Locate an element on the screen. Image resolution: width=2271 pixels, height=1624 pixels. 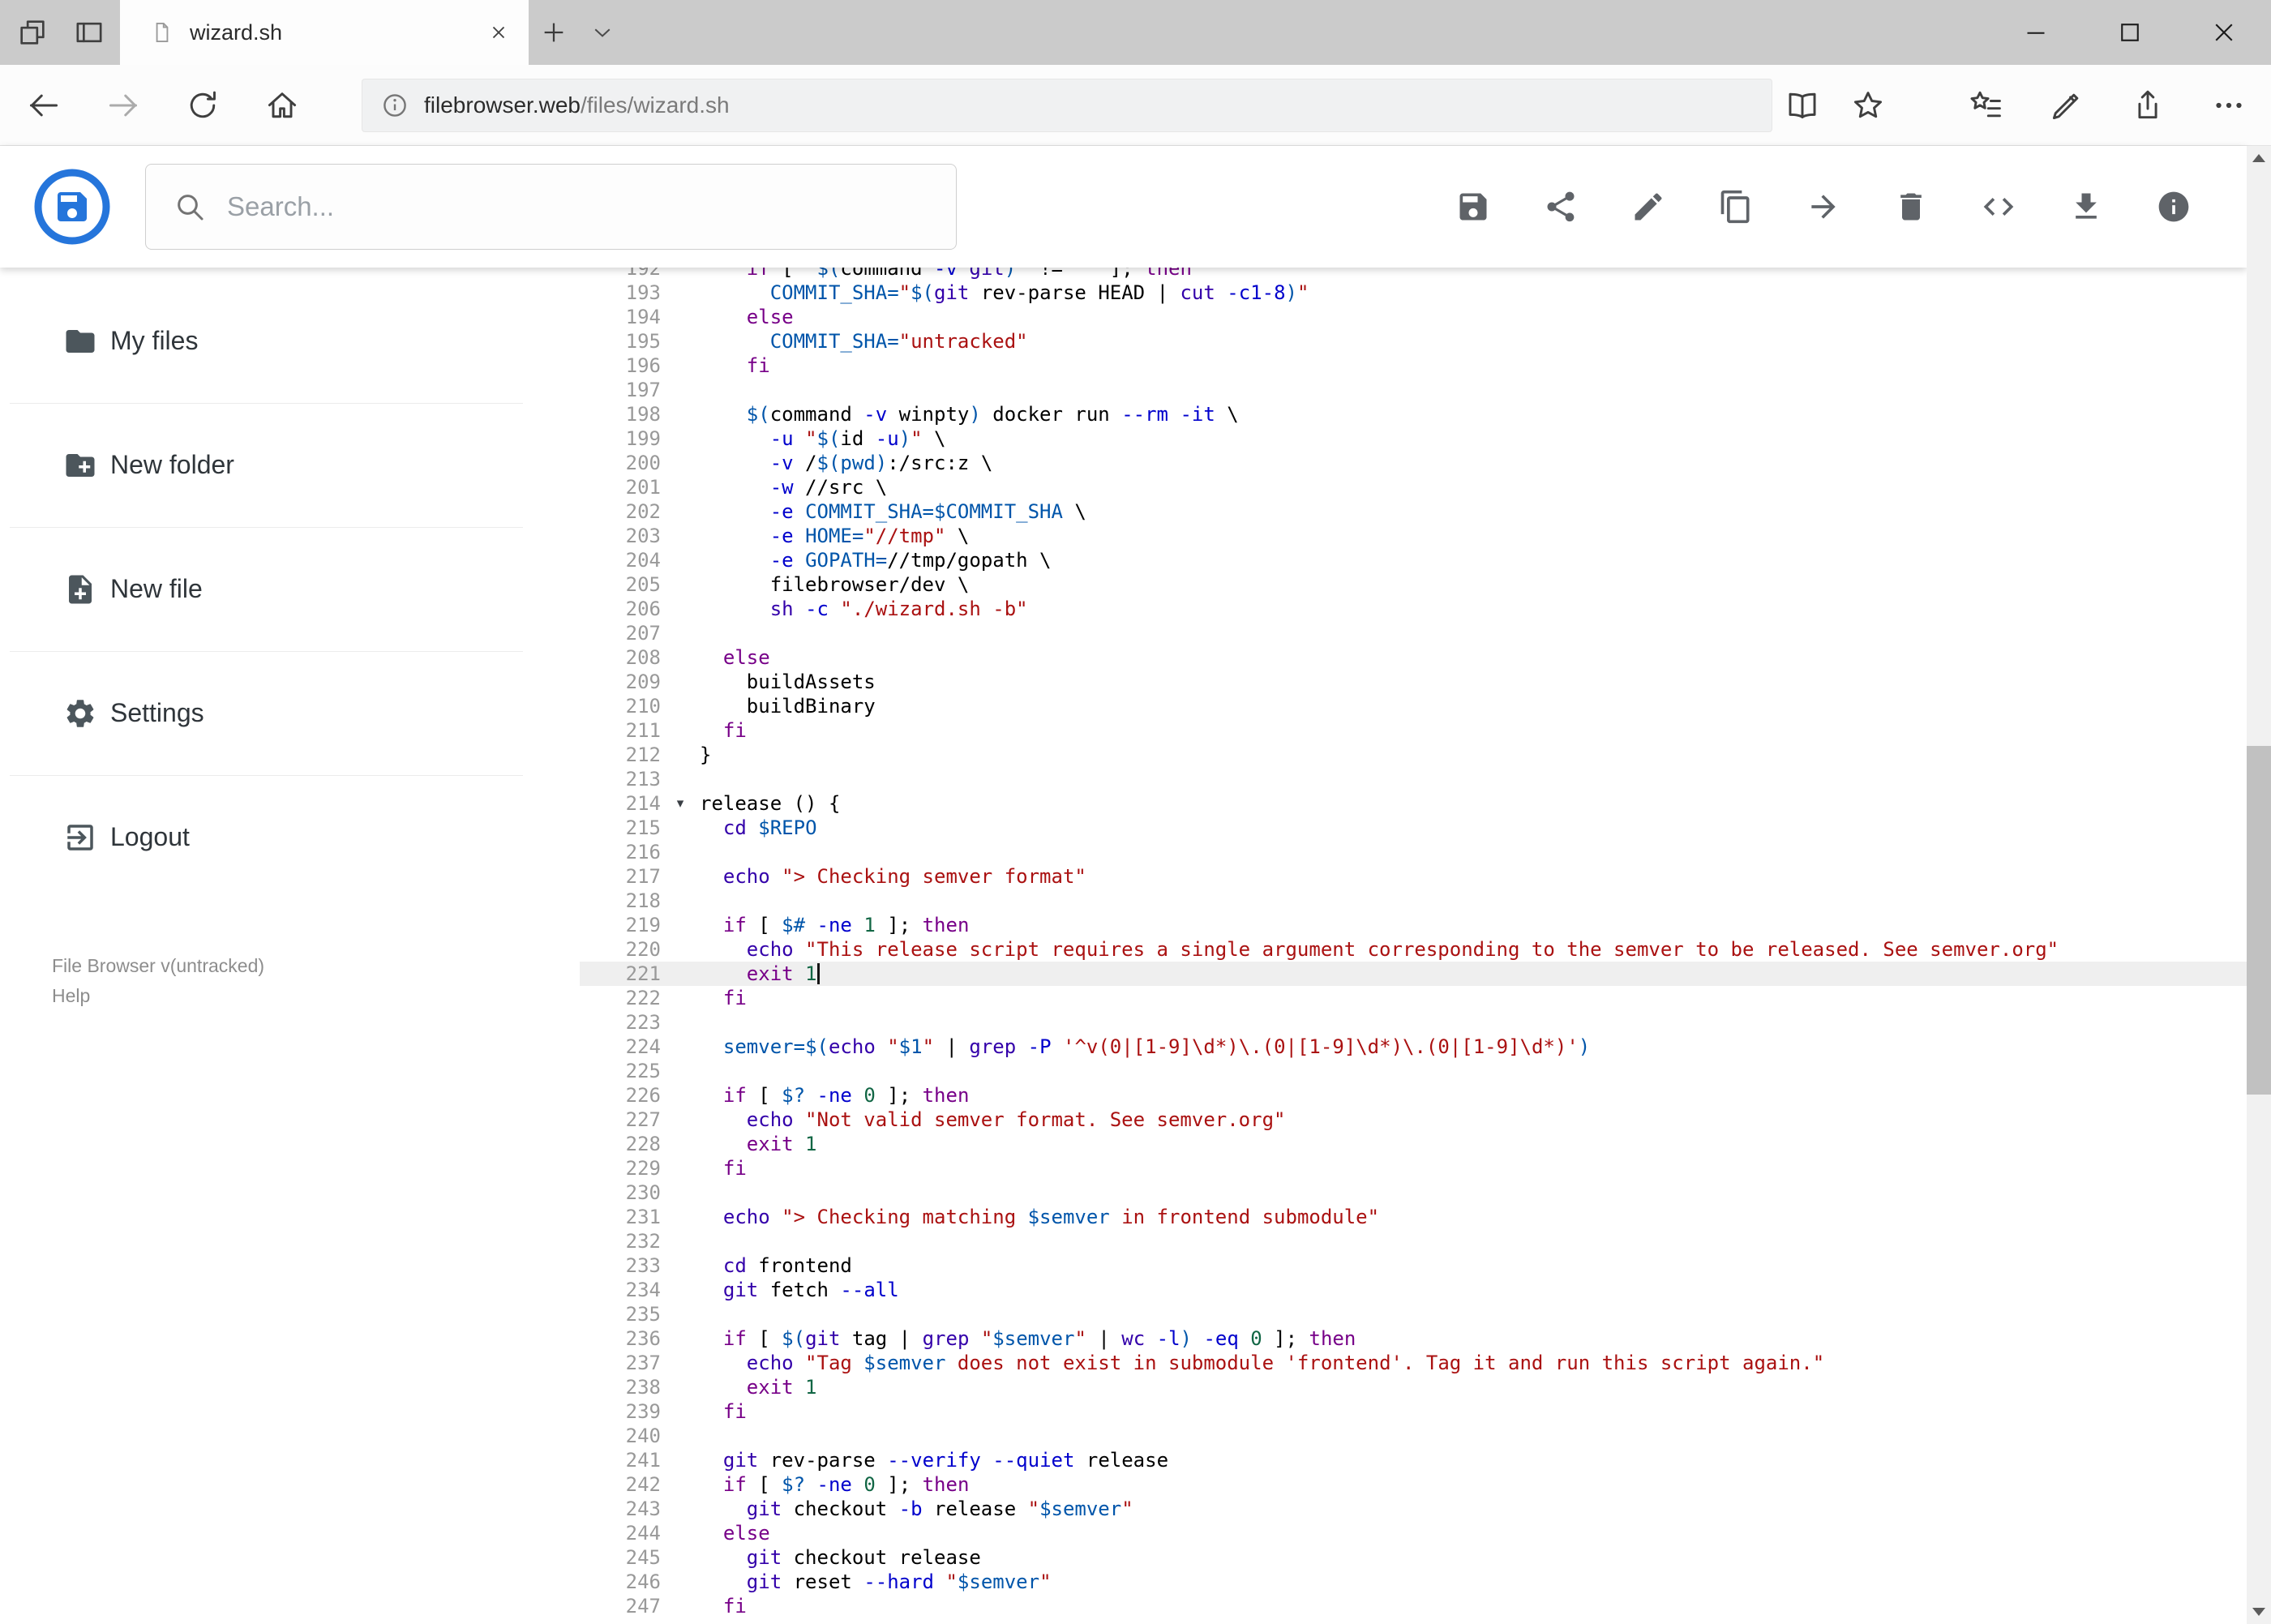
code-line-232: 232 is located at coordinates (1414, 1241).